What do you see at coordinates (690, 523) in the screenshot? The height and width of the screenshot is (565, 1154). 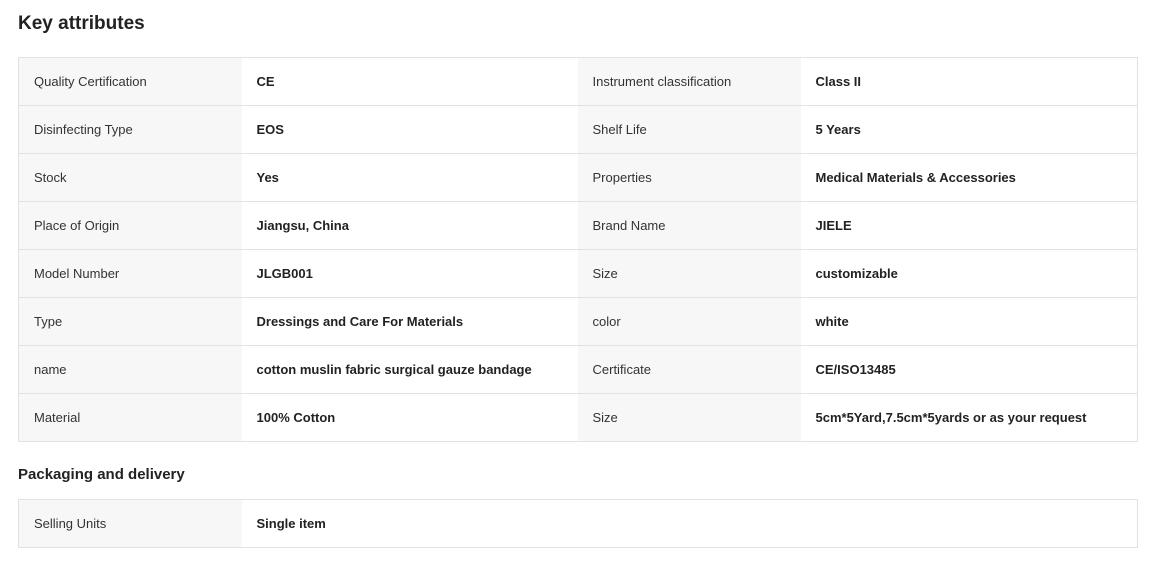 I see `attribute-value: Single item` at bounding box center [690, 523].